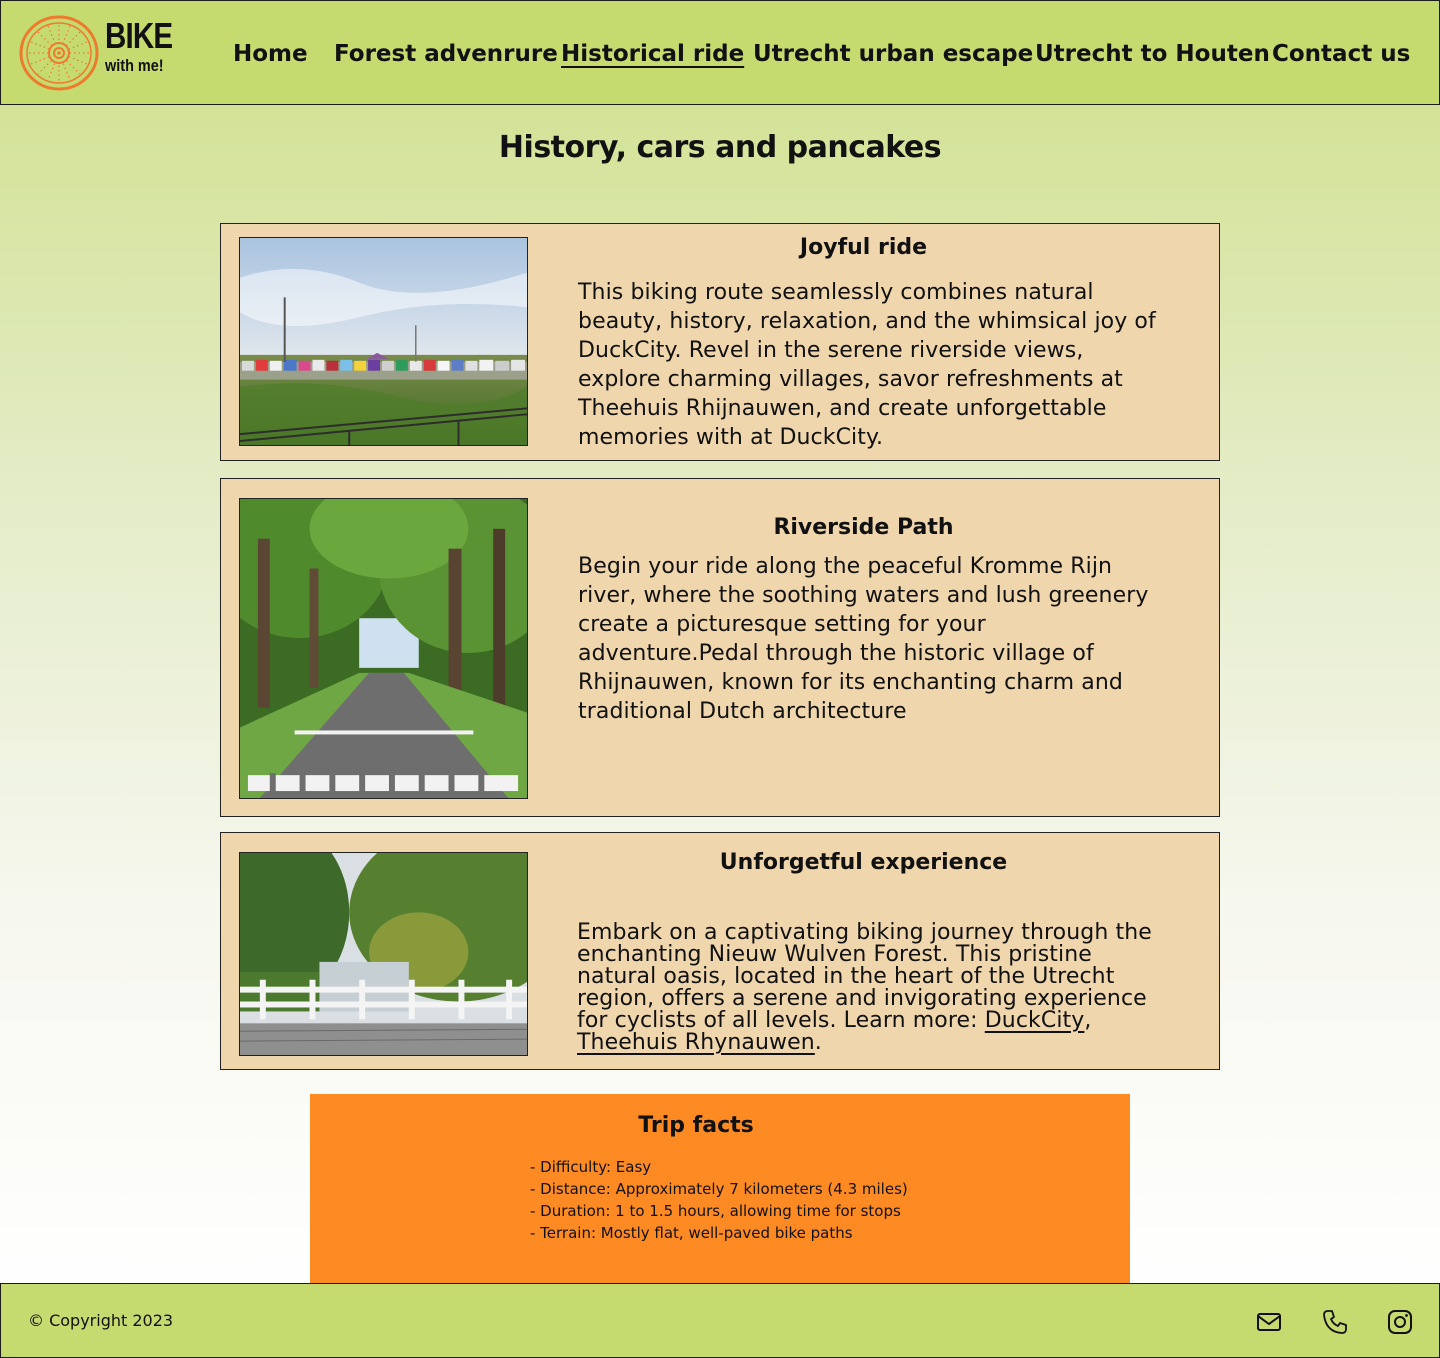 The image size is (1440, 1358). Describe the element at coordinates (863, 247) in the screenshot. I see `card-title: Joyful ride` at that location.